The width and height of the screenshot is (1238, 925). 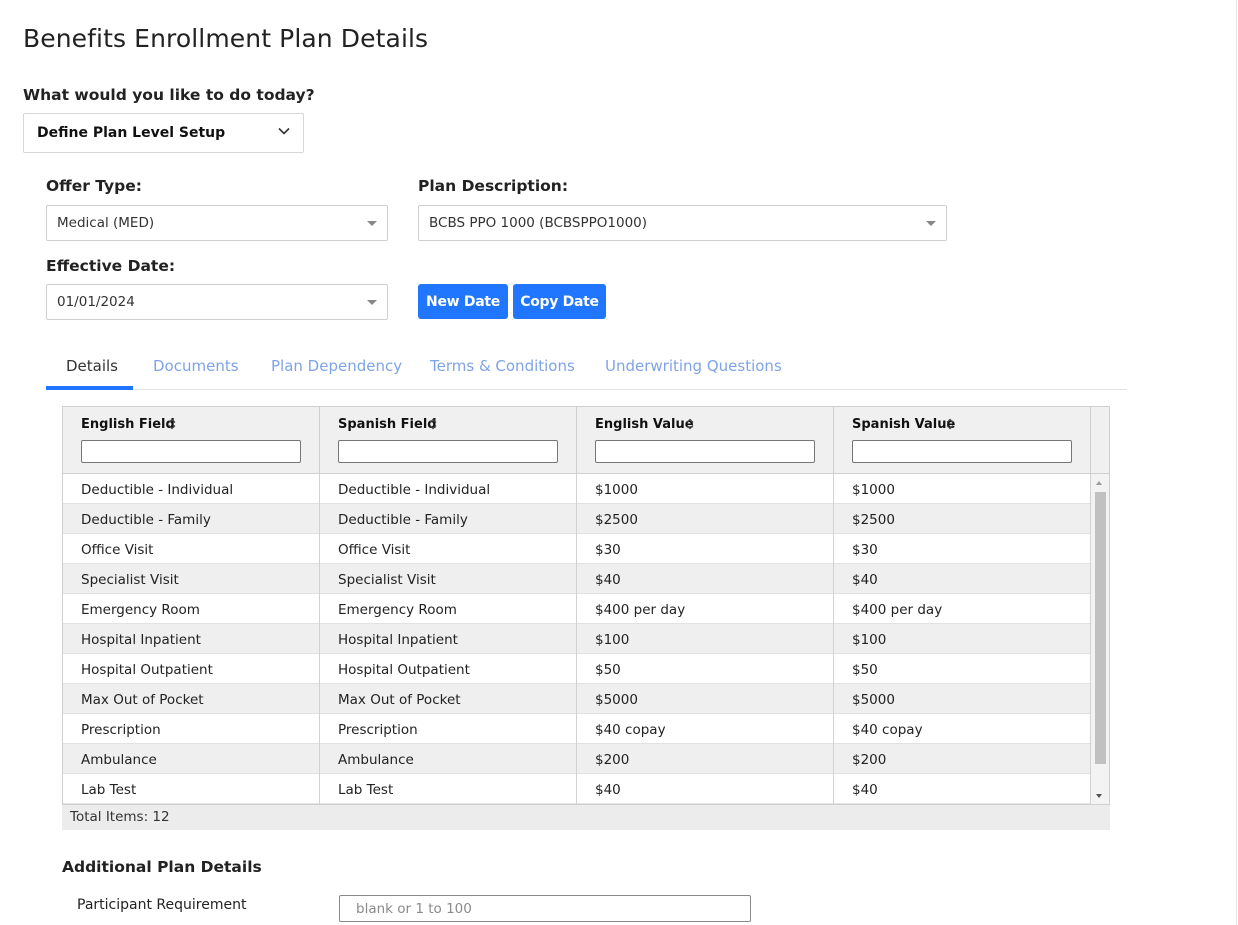 I want to click on participant-requirement-label: Participant Requirement, so click(x=162, y=905).